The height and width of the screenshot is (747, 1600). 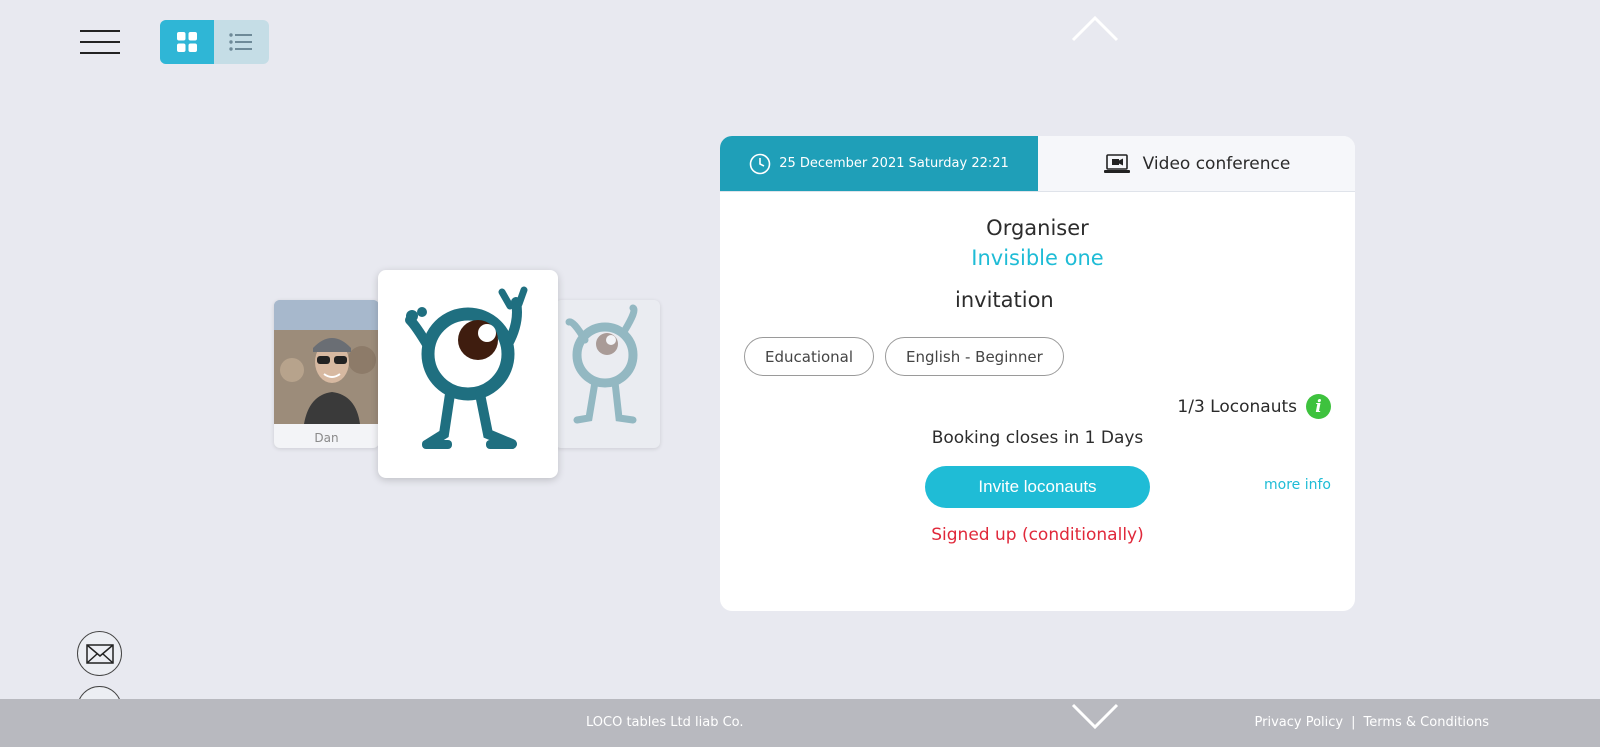 I want to click on list-view-button, so click(x=241, y=42).